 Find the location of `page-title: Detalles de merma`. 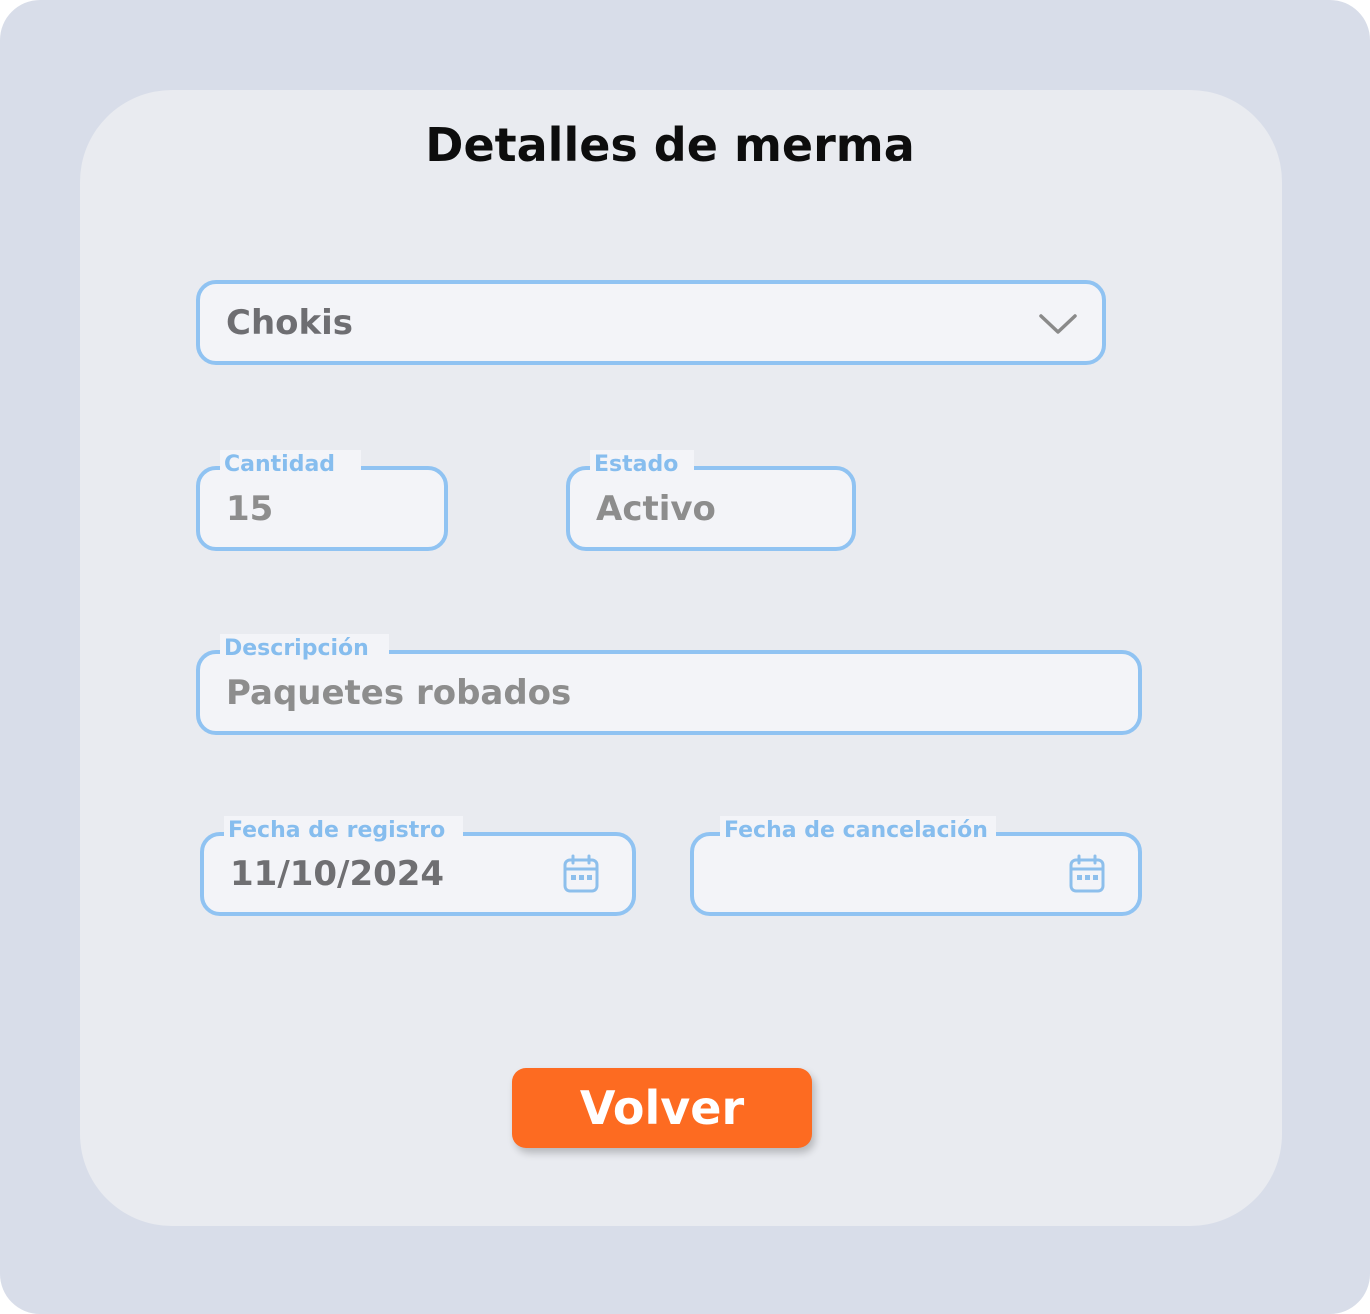

page-title: Detalles de merma is located at coordinates (670, 145).